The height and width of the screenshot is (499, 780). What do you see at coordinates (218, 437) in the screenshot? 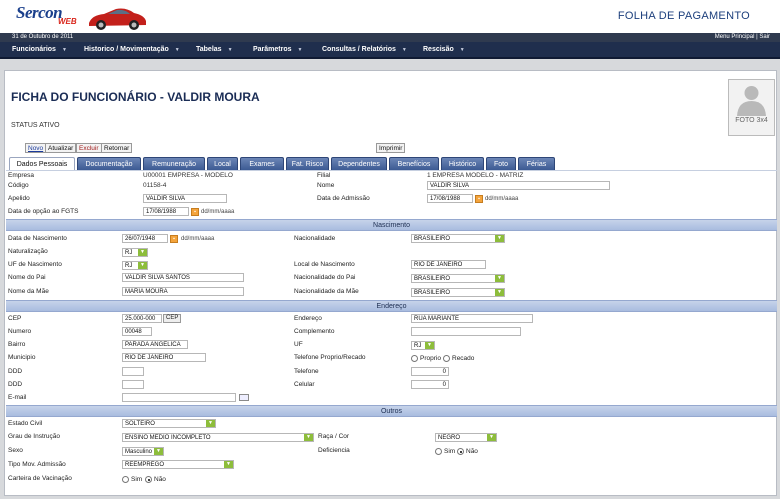
I see `grau-instrucao-select: ENSINO MEDIO INCOMPLETO ▼` at bounding box center [218, 437].